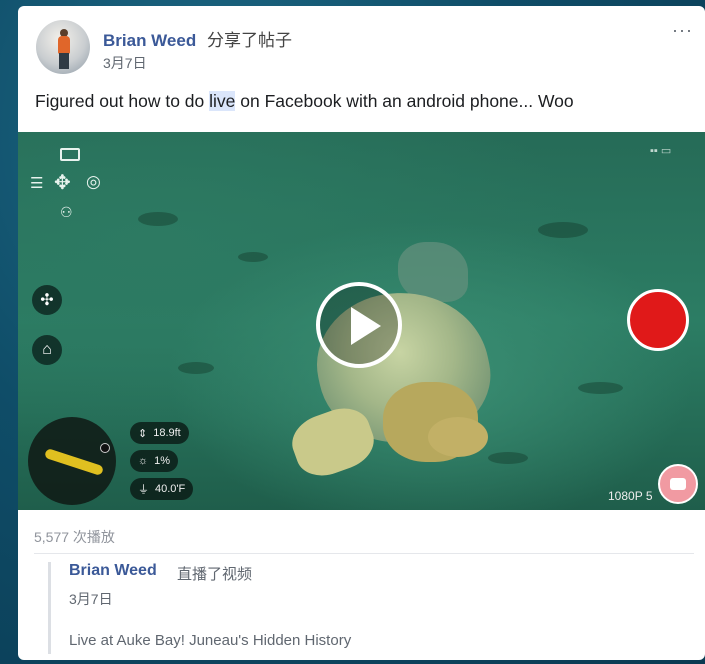  What do you see at coordinates (125, 63) in the screenshot?
I see `post-date-link: 3月7日` at bounding box center [125, 63].